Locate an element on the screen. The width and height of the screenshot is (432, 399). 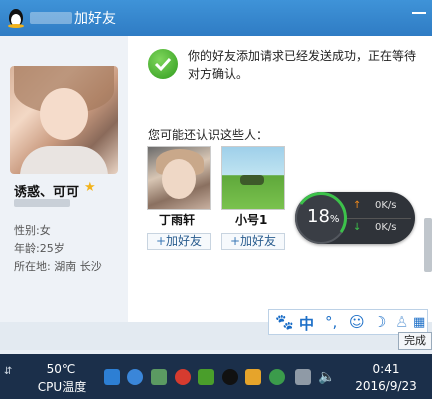
qq-tray-icon is located at coordinates (230, 377).